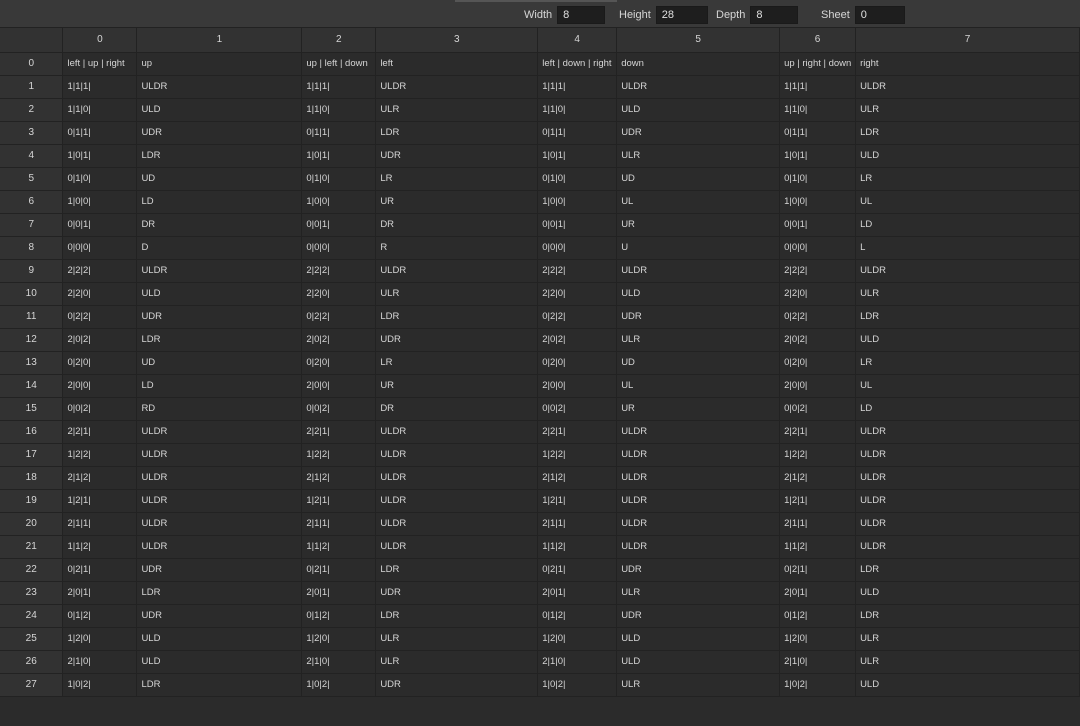 This screenshot has width=1080, height=726. Describe the element at coordinates (339, 225) in the screenshot. I see `grid-cell: 0|0|1|` at that location.